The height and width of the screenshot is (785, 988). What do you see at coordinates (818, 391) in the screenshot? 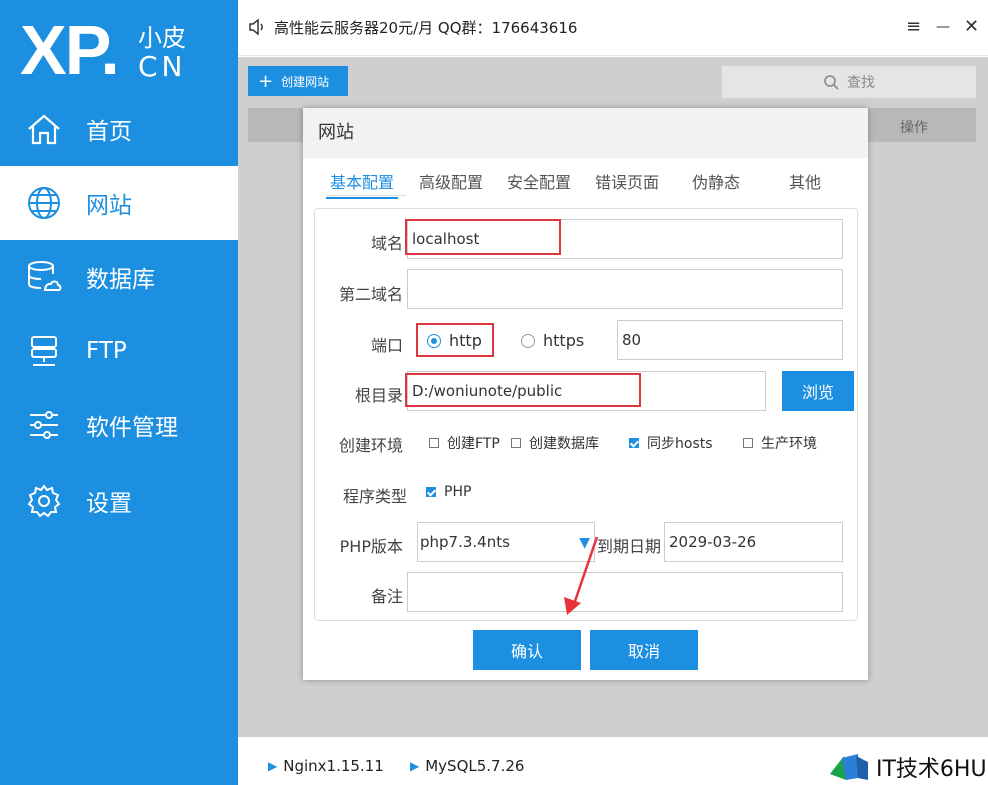
I see `browse-button: 浏览` at bounding box center [818, 391].